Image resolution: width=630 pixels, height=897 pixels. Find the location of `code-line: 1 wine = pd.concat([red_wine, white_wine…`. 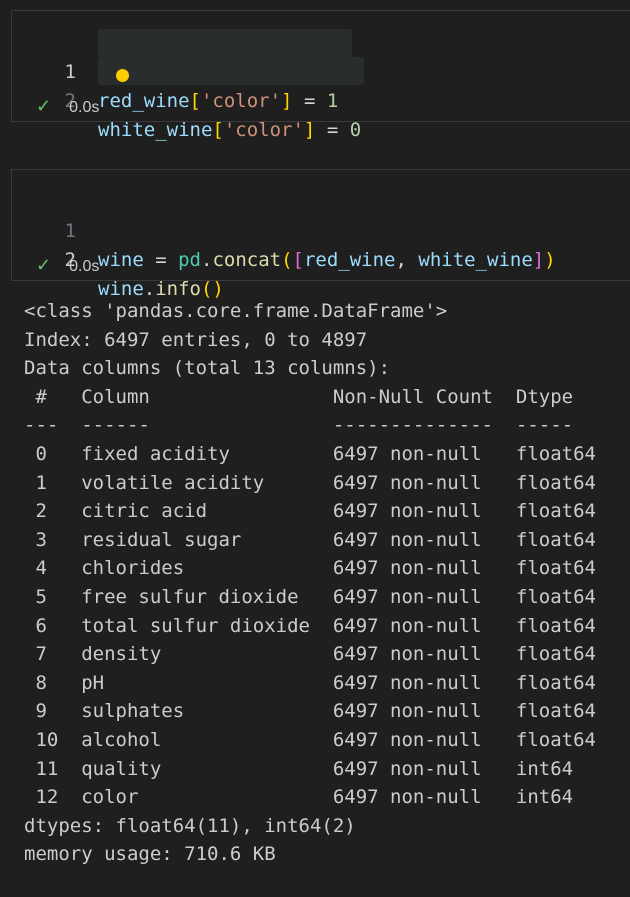

code-line: 1 wine = pd.concat([red_wine, white_wine… is located at coordinates (284, 229).